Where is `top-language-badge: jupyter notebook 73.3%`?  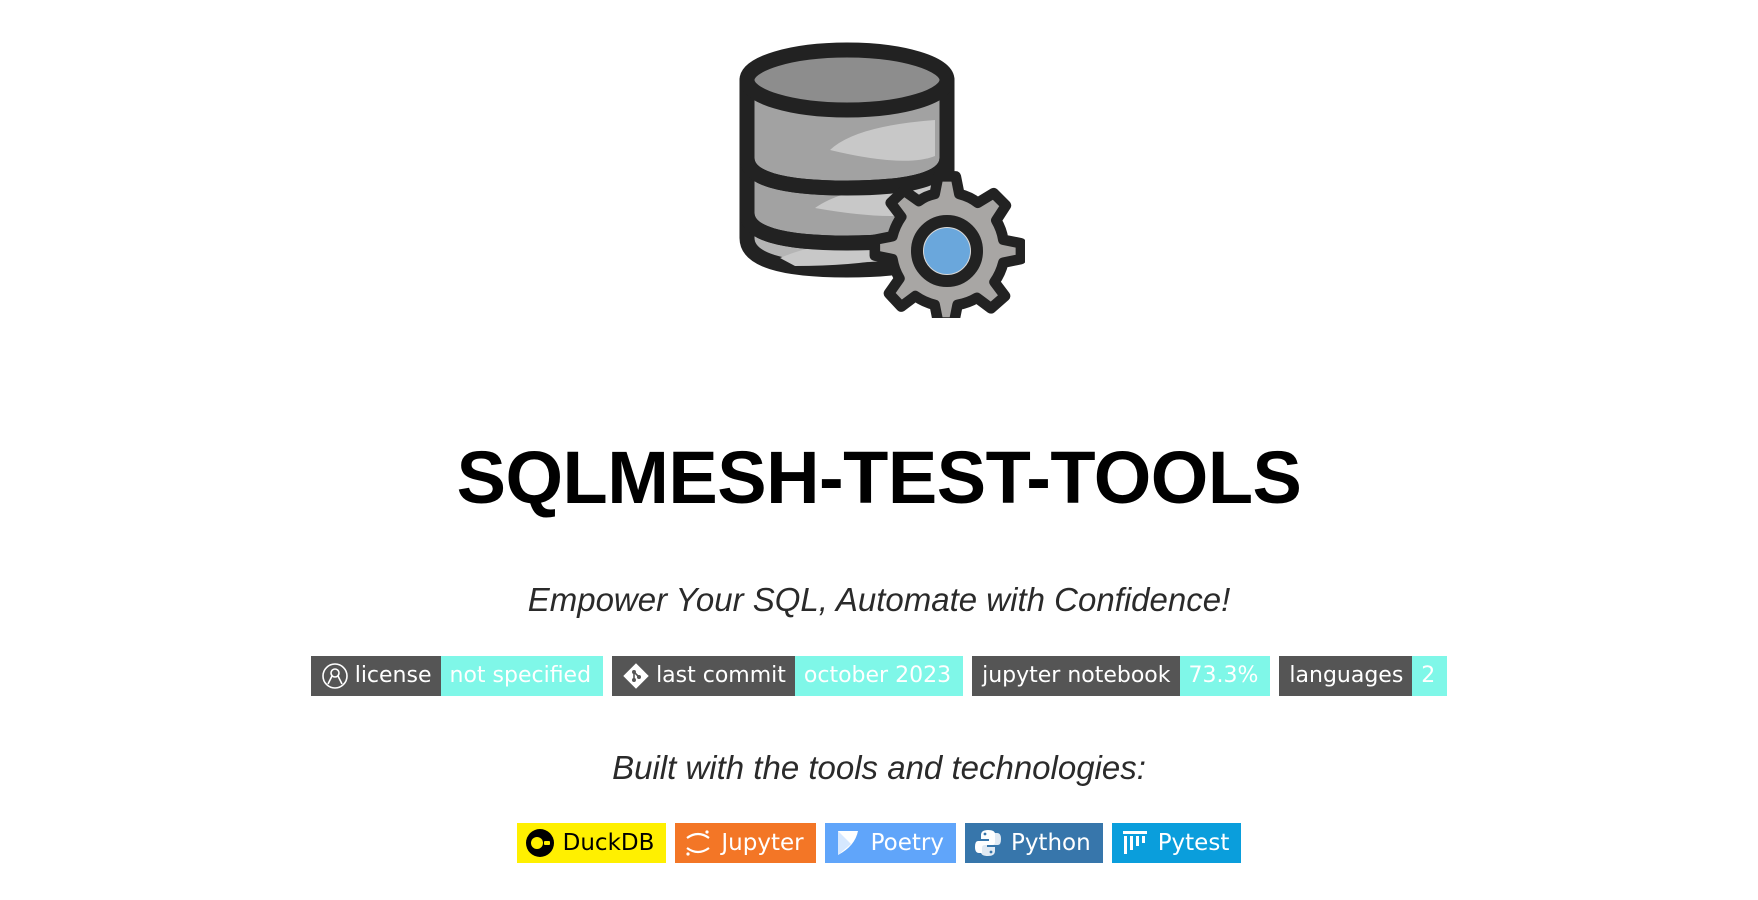 top-language-badge: jupyter notebook 73.3% is located at coordinates (1121, 676).